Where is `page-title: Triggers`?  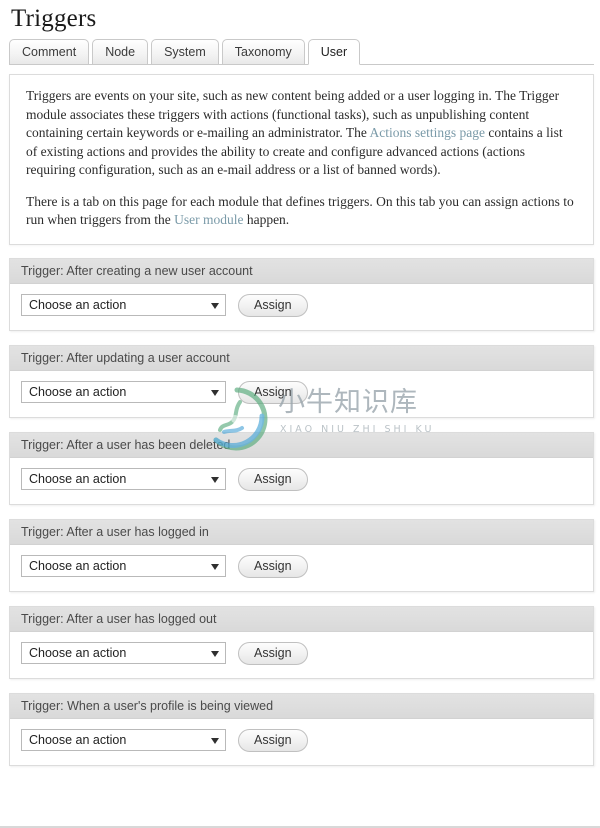 page-title: Triggers is located at coordinates (54, 18).